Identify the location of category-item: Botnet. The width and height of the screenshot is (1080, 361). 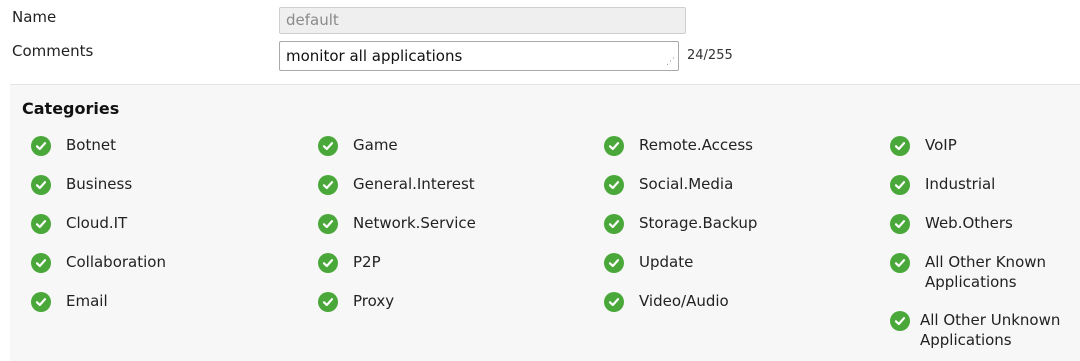
(73, 145).